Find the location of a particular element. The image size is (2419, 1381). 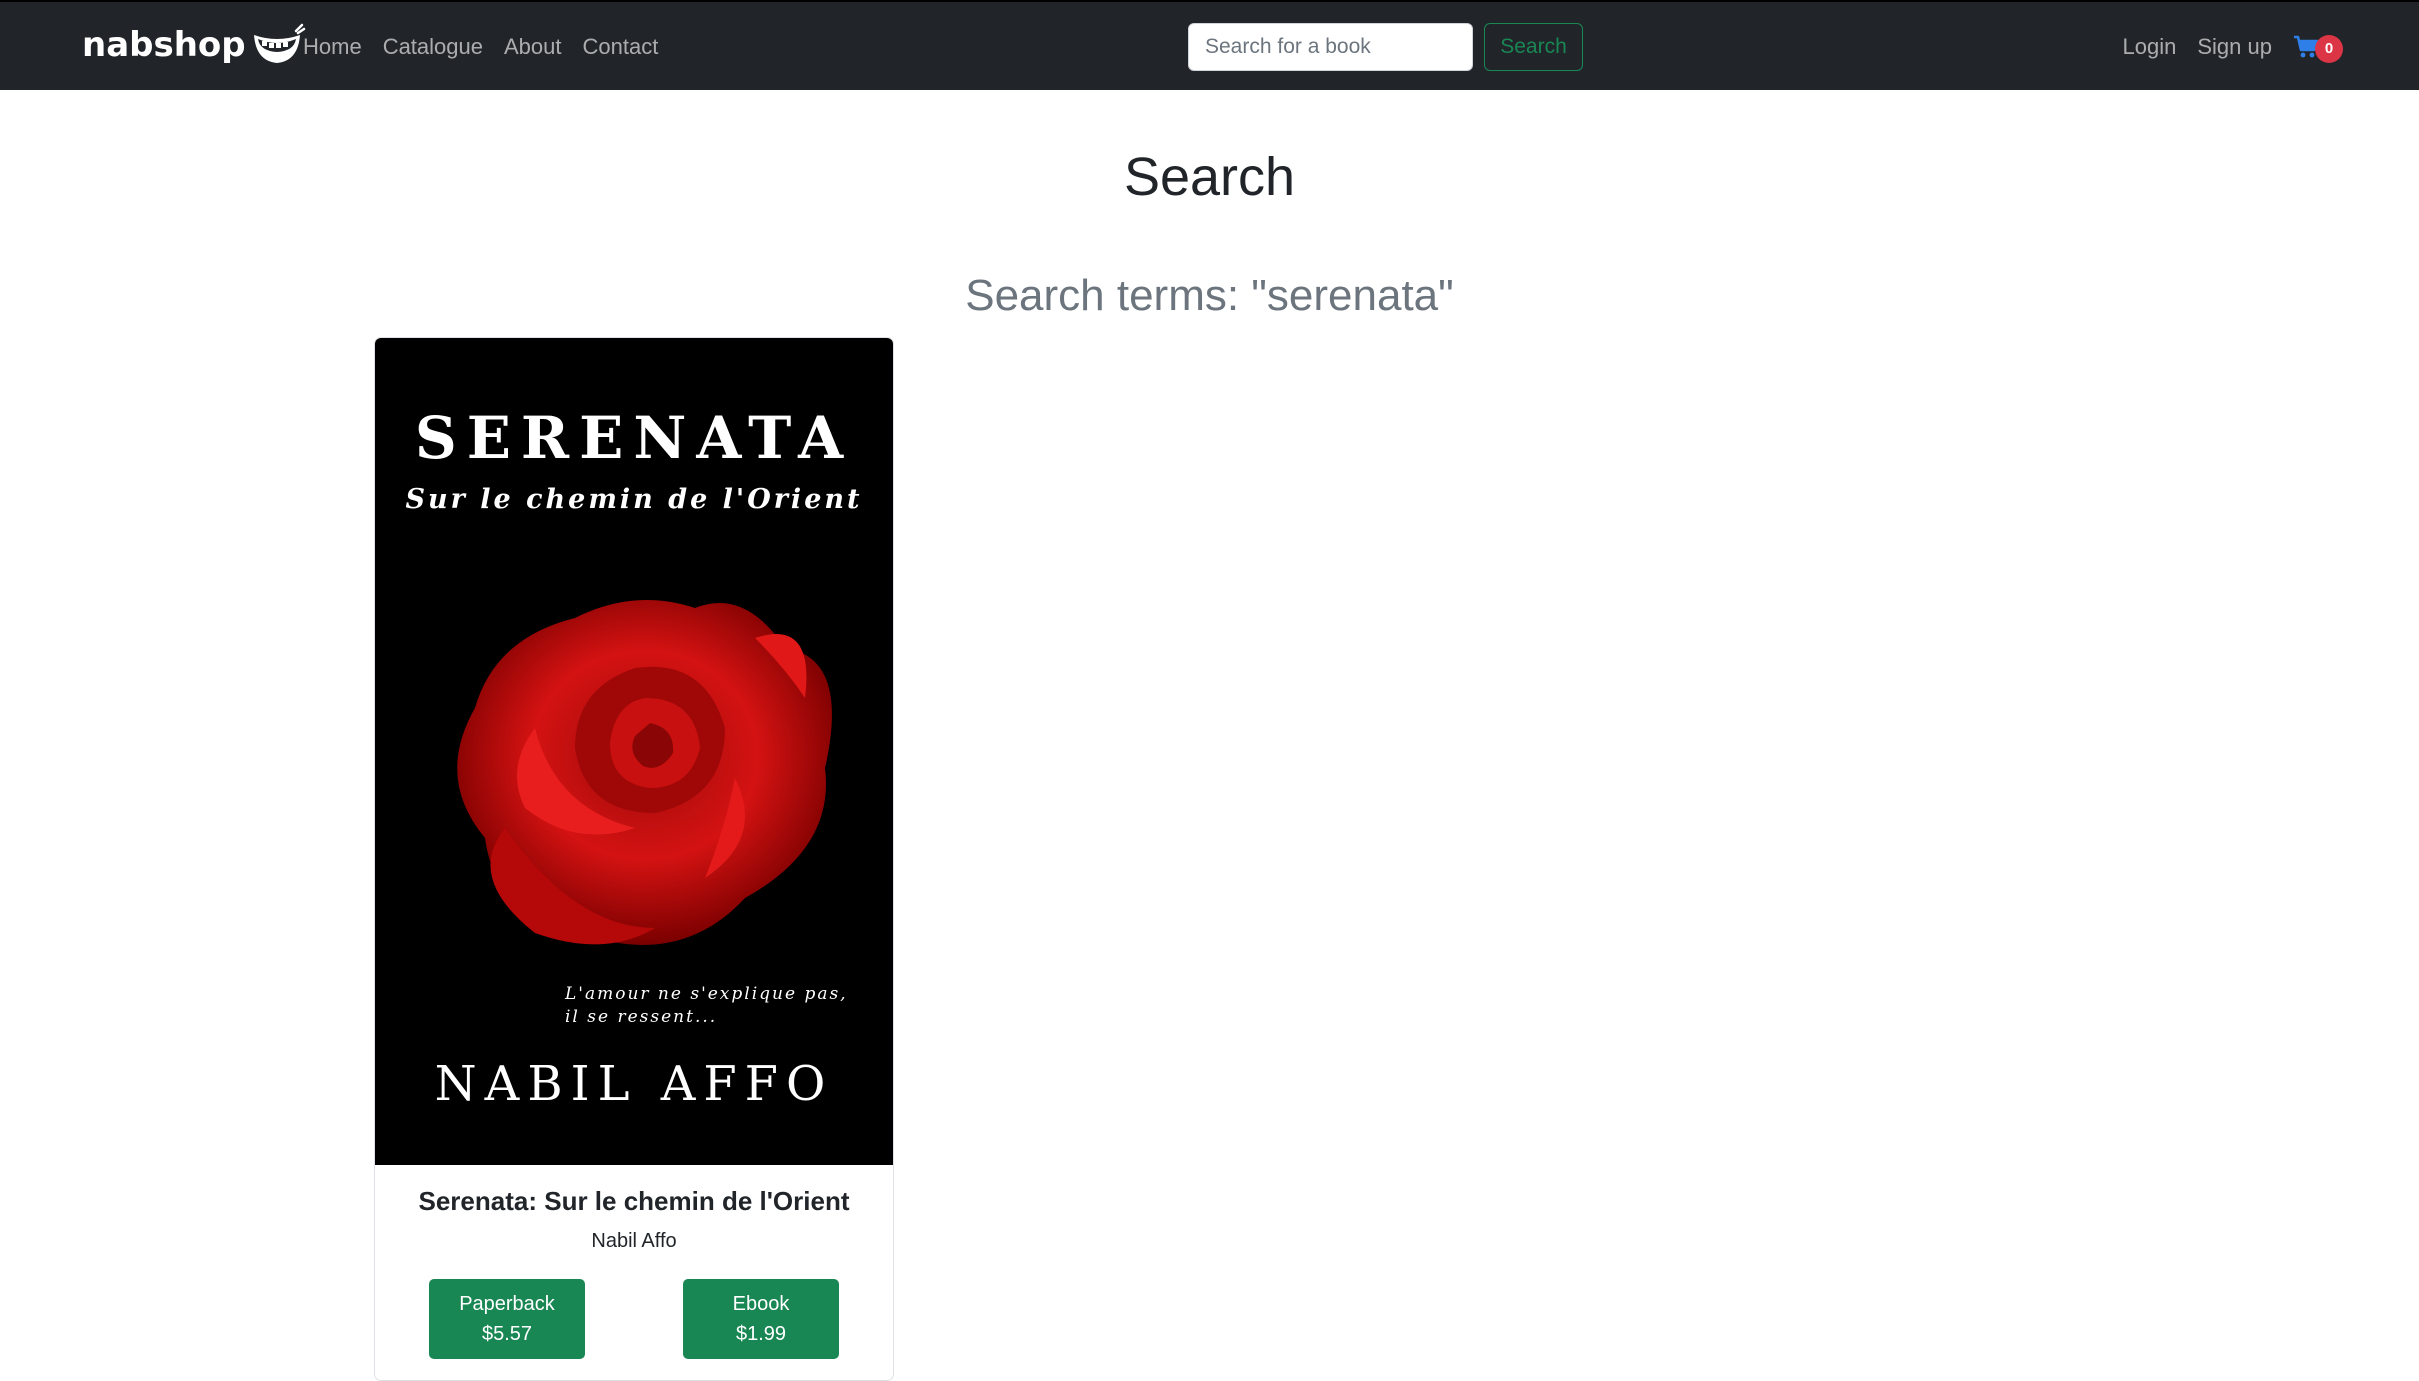

search-form: Search is located at coordinates (1385, 47).